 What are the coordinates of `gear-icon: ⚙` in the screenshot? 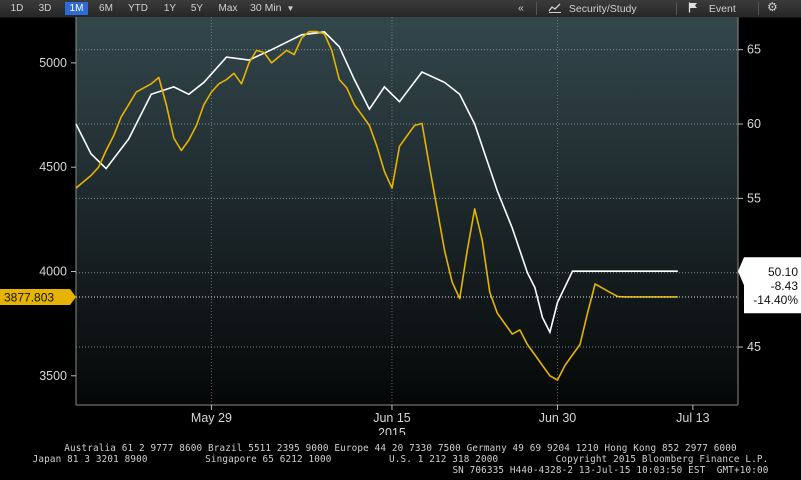 It's located at (772, 7).